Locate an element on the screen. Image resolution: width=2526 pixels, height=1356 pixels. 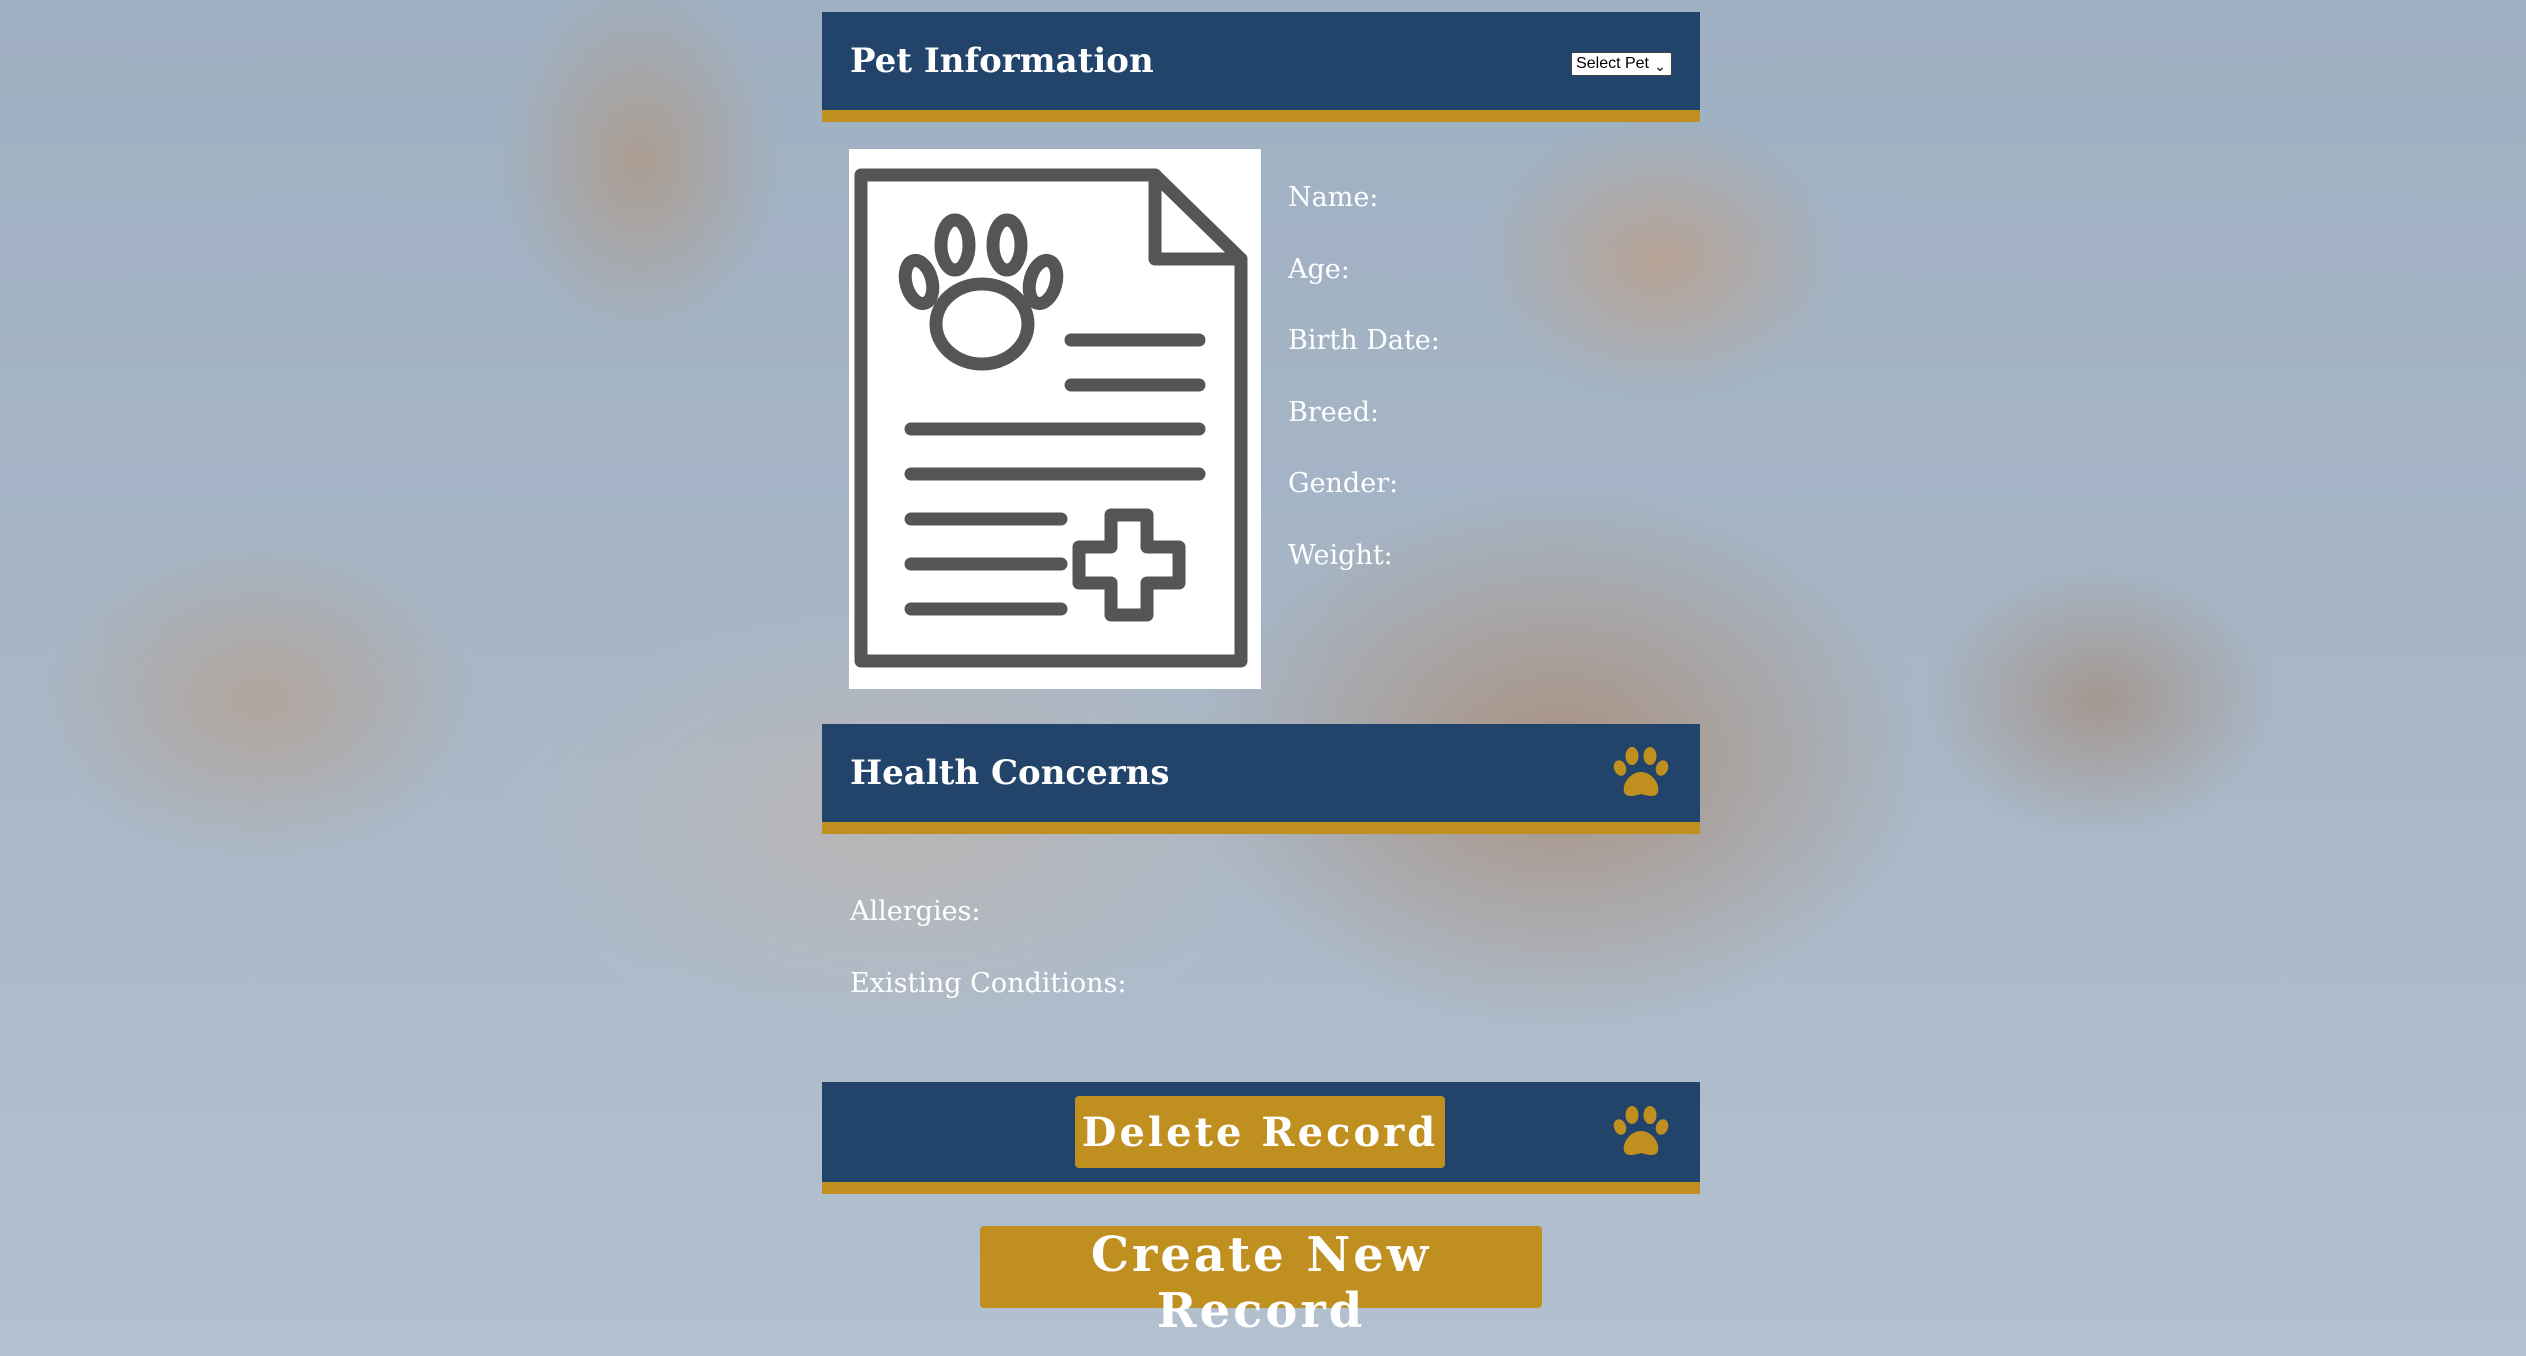
health-fields: Allergies: Existing Conditions: is located at coordinates (988, 967).